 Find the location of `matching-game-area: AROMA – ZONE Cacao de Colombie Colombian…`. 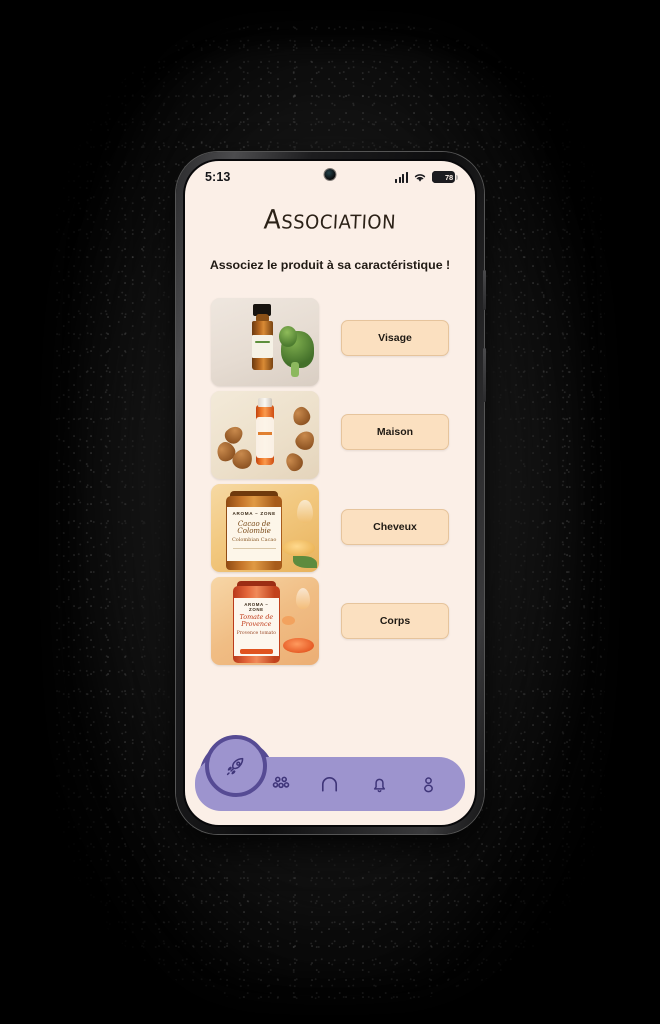

matching-game-area: AROMA – ZONE Cacao de Colombie Colombian… is located at coordinates (330, 481).